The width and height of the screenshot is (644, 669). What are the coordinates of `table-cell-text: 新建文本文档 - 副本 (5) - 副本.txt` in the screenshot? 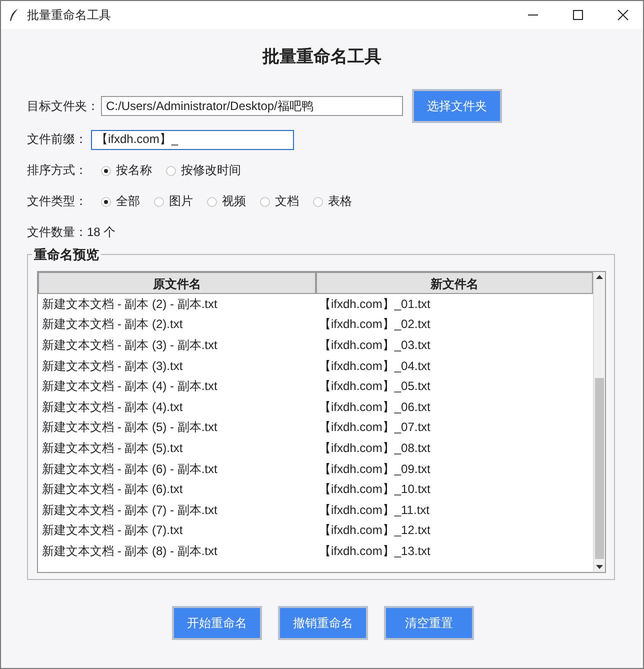 It's located at (129, 427).